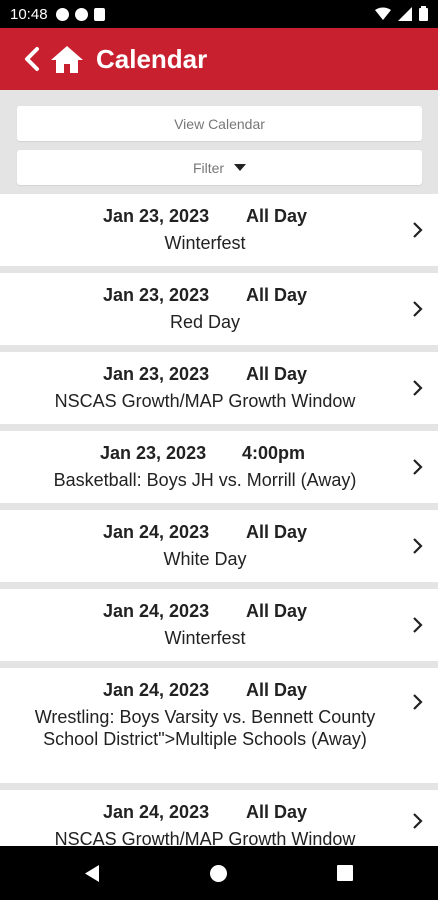 The image size is (438, 900). What do you see at coordinates (219, 546) in the screenshot?
I see `list-item: Jan 24, 2023 All Day White Day` at bounding box center [219, 546].